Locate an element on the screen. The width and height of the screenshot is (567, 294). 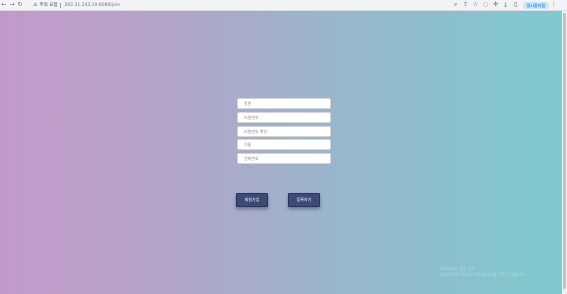
scrollbar-thumb is located at coordinates (564, 151).